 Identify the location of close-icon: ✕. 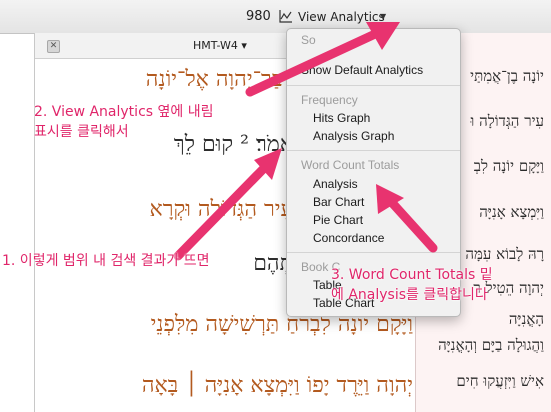
(53, 46).